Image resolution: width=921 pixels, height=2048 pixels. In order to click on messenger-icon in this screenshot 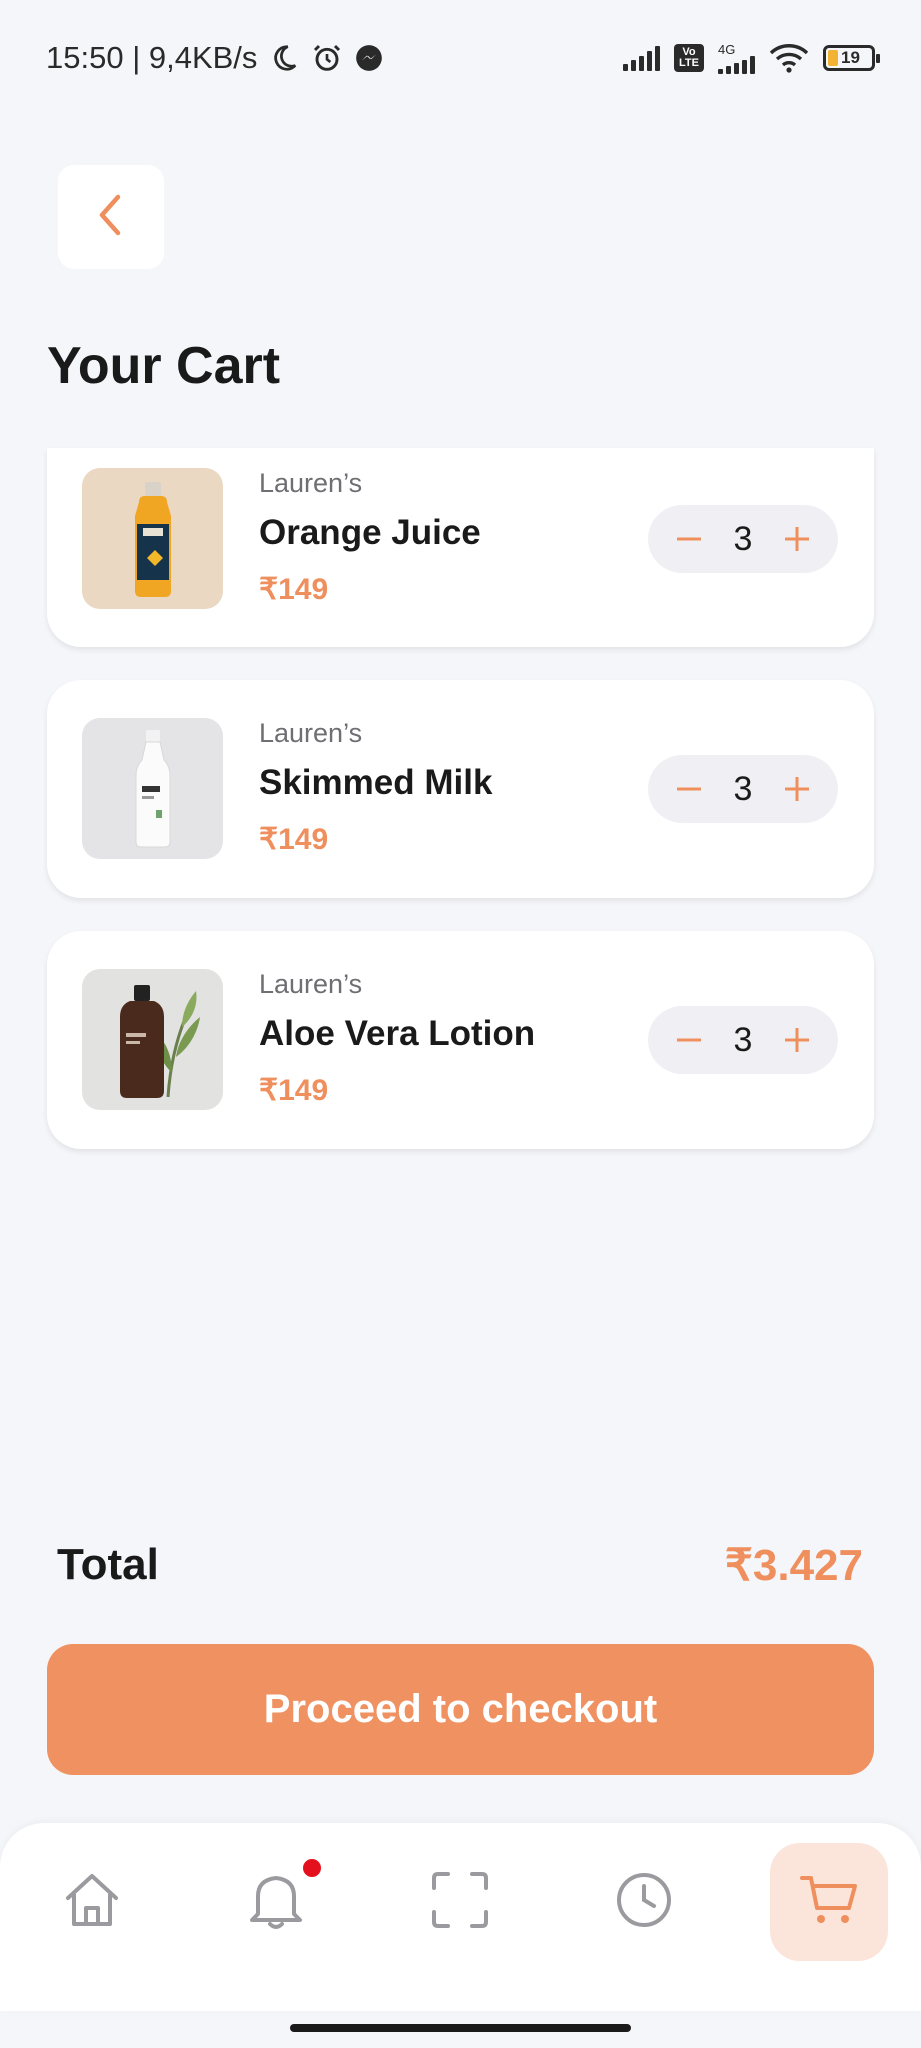, I will do `click(369, 58)`.